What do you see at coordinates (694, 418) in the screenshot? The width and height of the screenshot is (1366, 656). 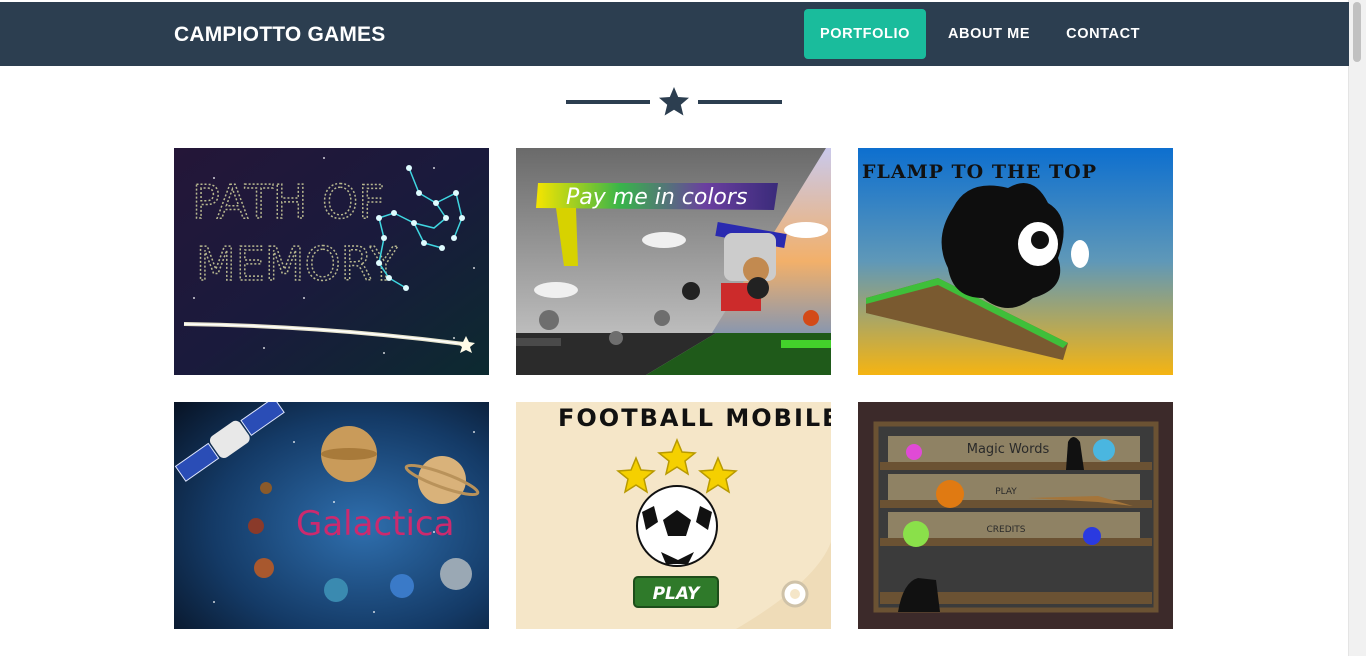 I see `football-mobile-title: FOOTBALL MOBILE` at bounding box center [694, 418].